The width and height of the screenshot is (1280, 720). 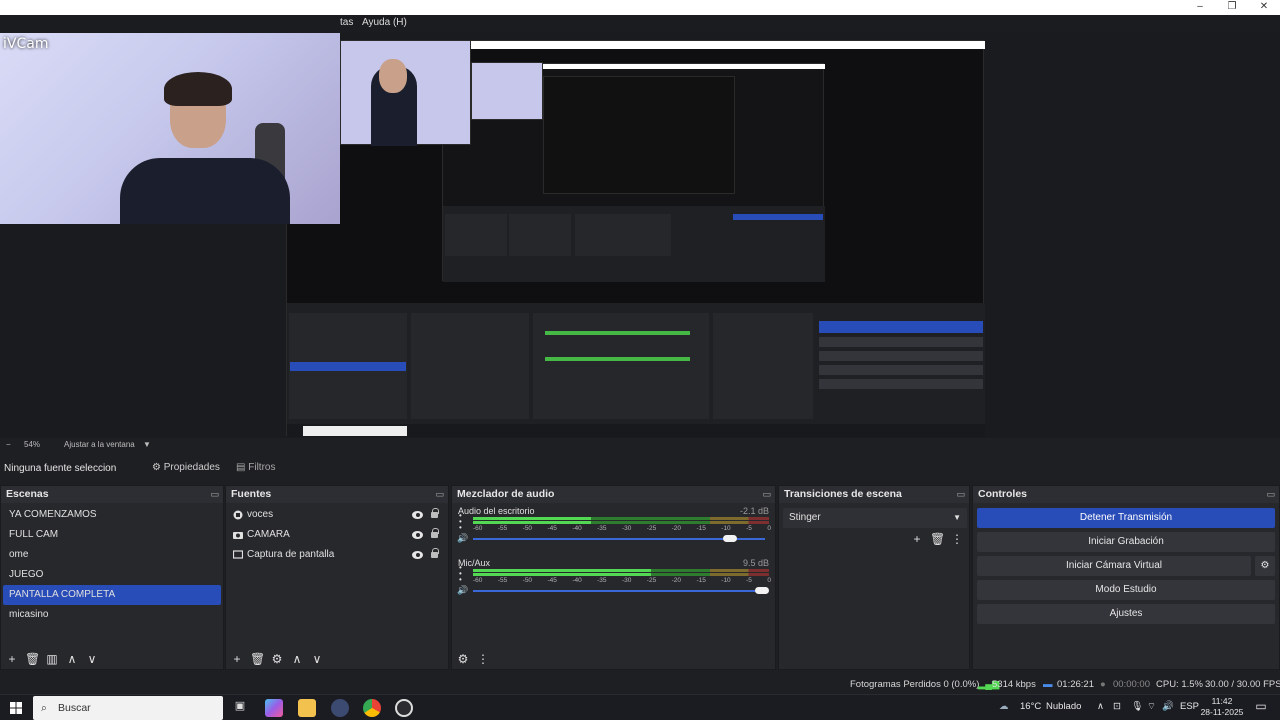 I want to click on weather-desc: Nublado, so click(x=1064, y=706).